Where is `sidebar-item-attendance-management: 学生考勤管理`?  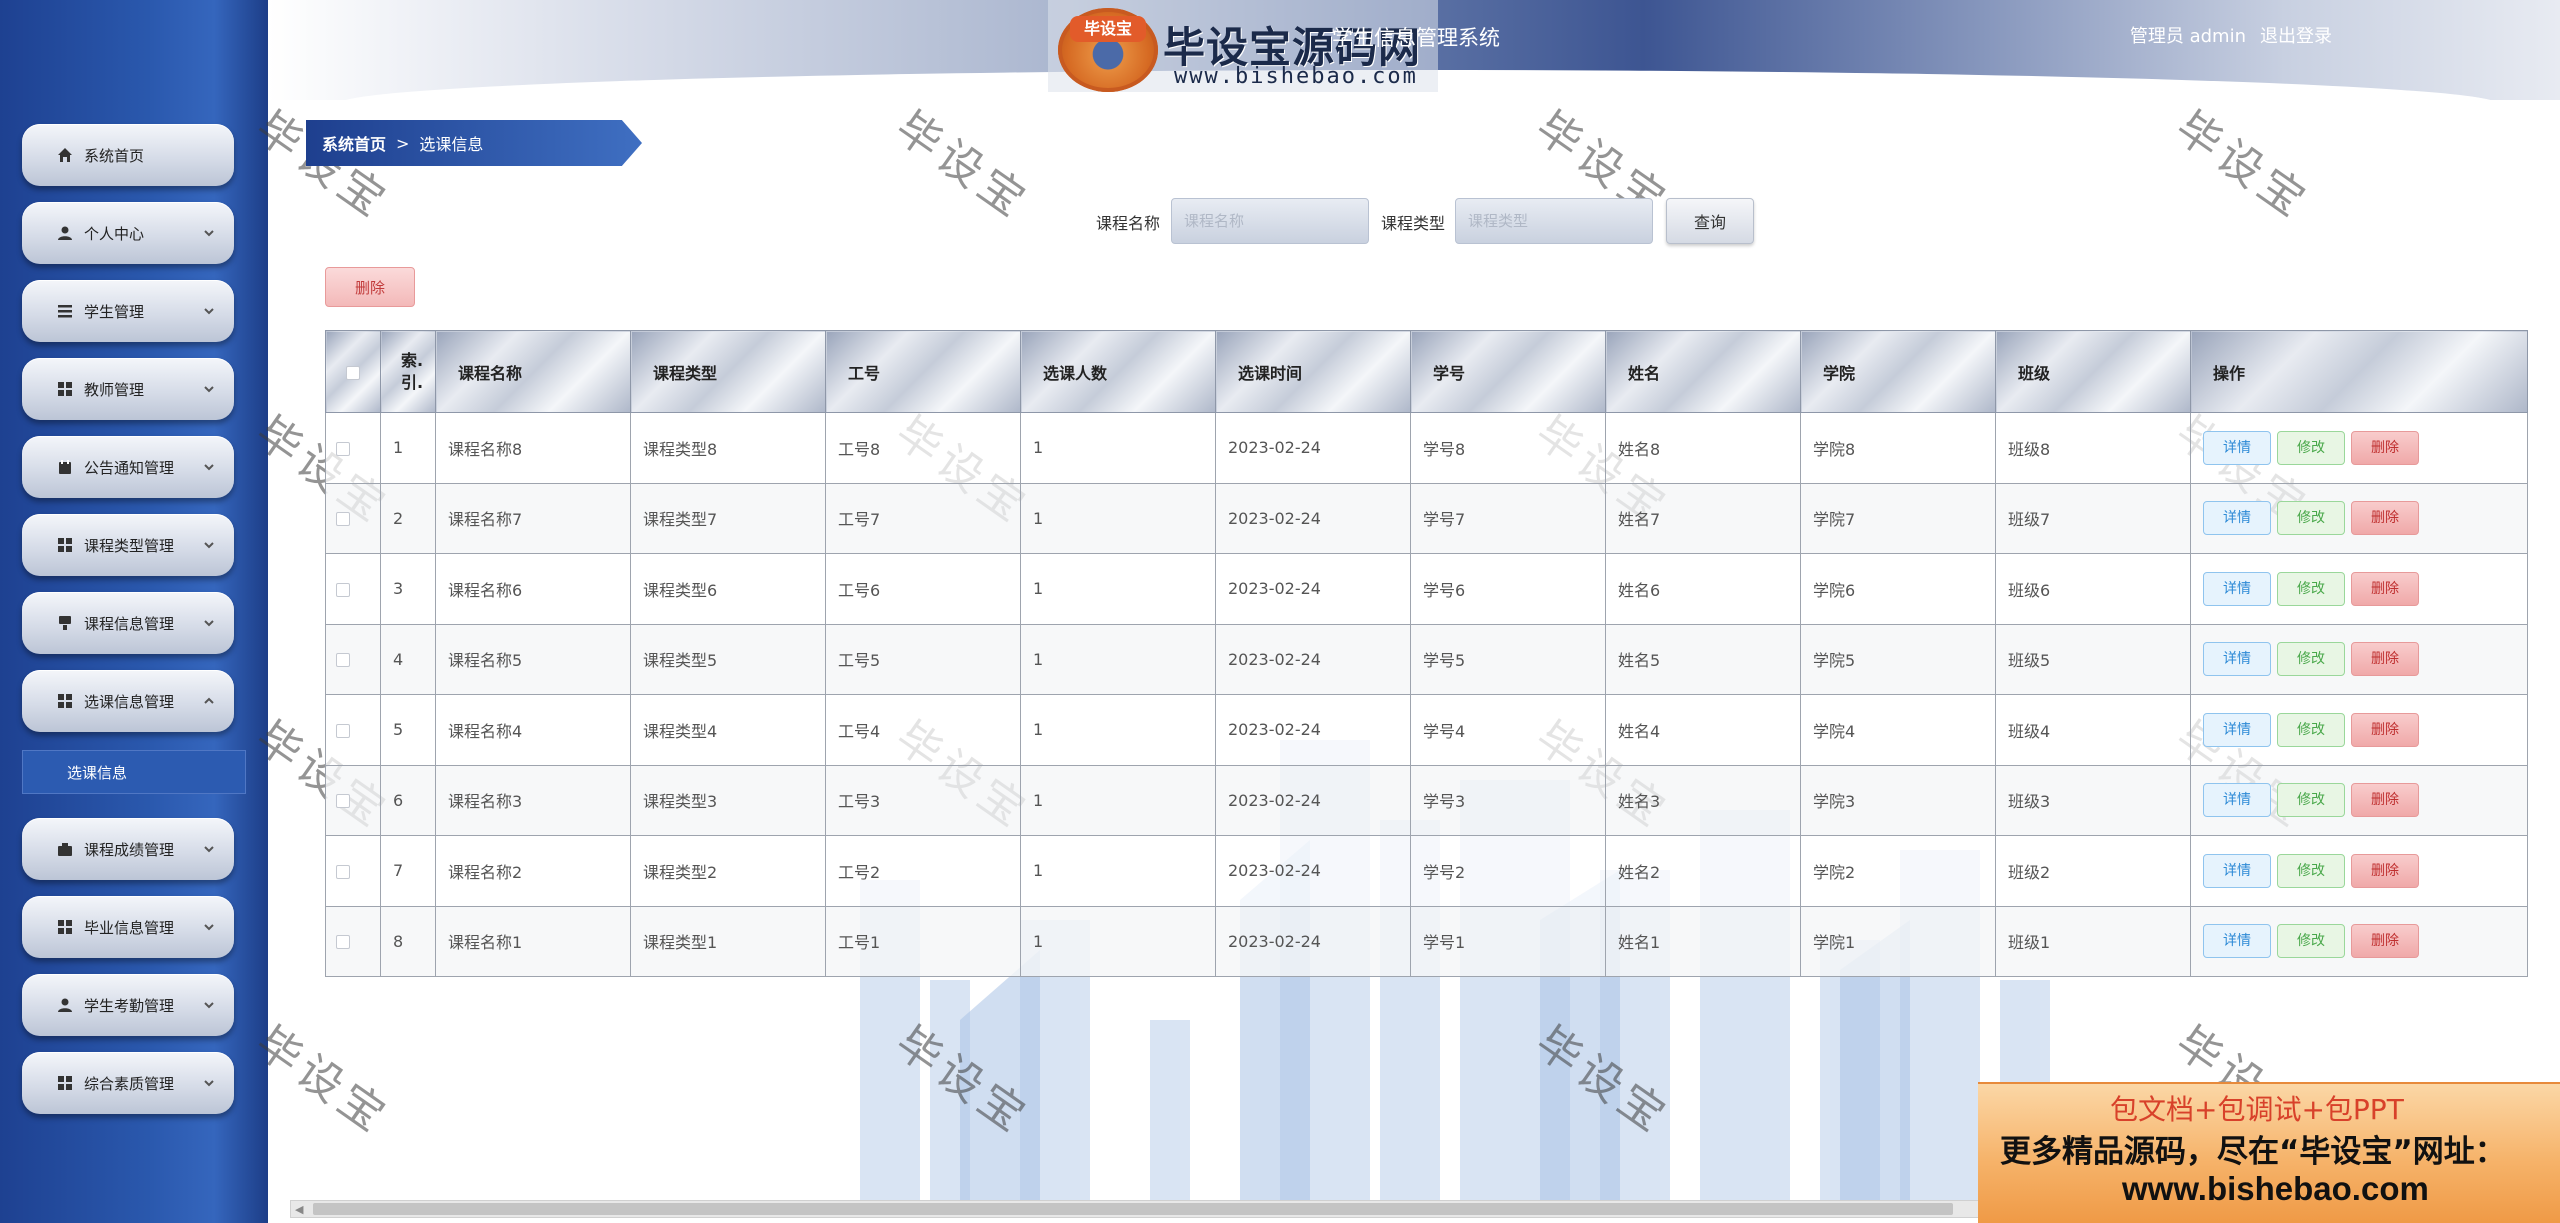
sidebar-item-attendance-management: 学生考勤管理 is located at coordinates (128, 1005).